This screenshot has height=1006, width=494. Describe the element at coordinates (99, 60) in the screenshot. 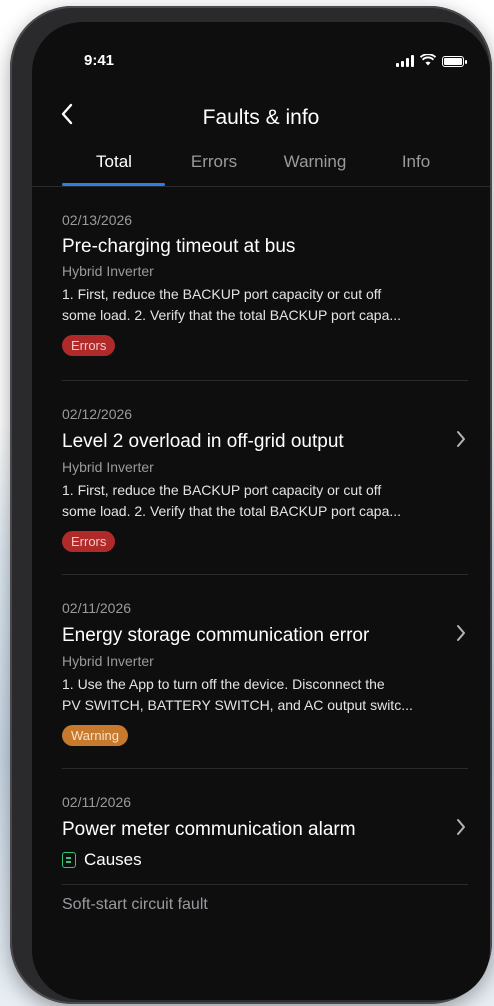

I see `status-time: 9:41` at that location.